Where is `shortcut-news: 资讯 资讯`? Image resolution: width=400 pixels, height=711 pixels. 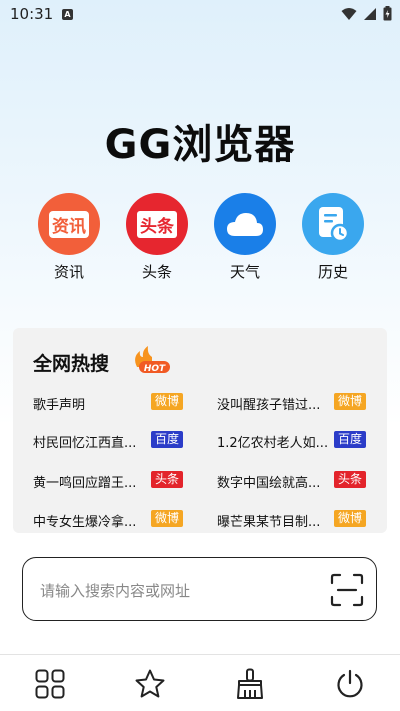
shortcut-news: 资讯 资讯 is located at coordinates (69, 237).